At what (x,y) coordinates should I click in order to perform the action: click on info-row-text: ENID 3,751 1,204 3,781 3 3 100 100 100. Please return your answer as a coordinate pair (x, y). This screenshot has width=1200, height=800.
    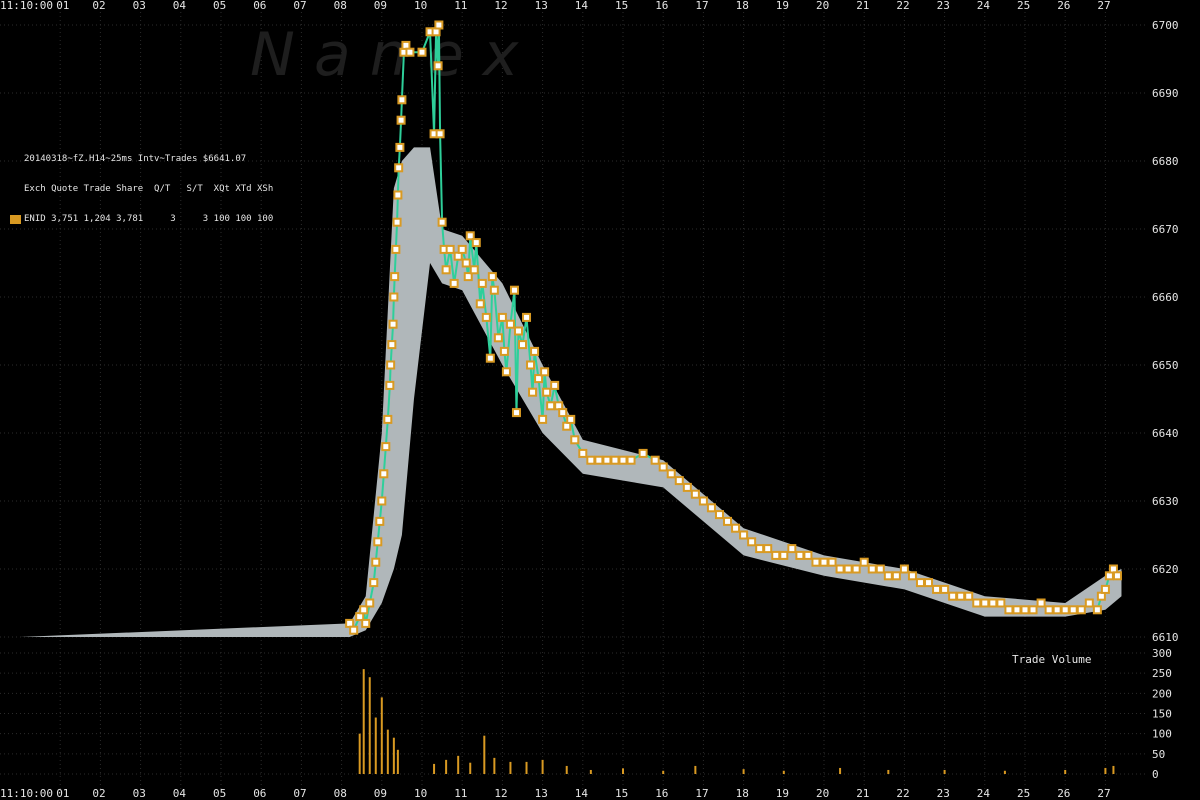
    Looking at the image, I should click on (149, 219).